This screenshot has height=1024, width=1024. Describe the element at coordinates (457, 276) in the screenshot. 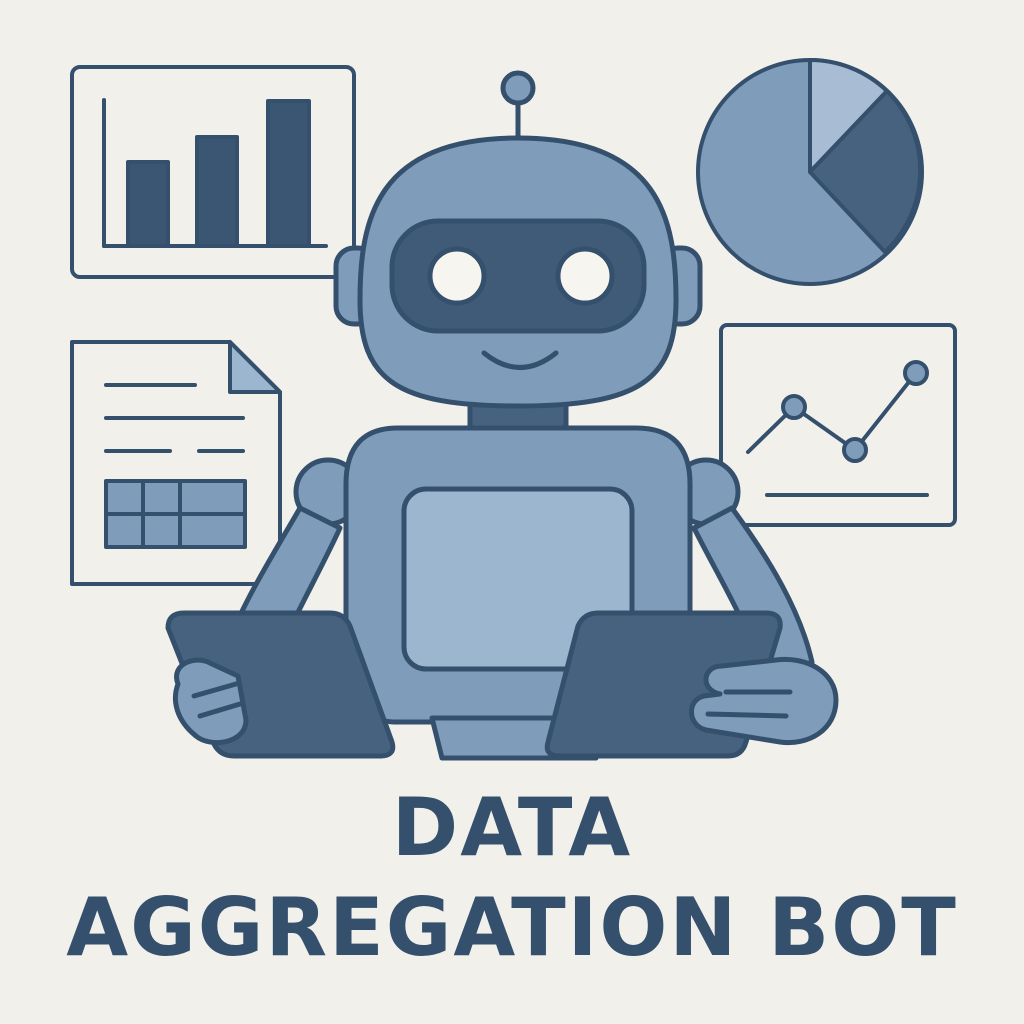

I see `left-eye` at that location.